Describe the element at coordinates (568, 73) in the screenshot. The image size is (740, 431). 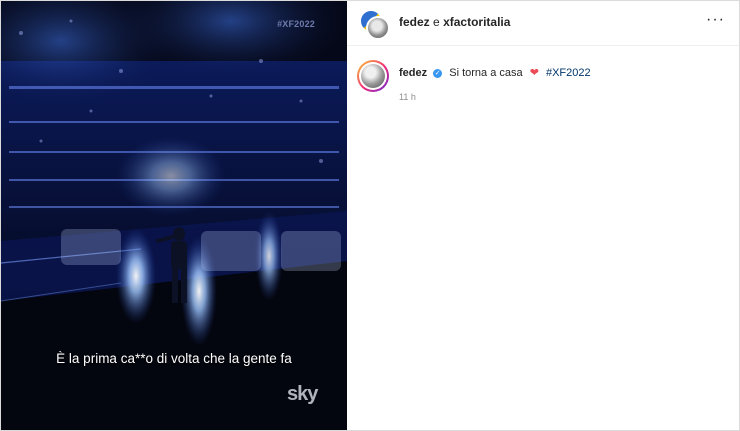
I see `caption-hashtag-link: #XF2022` at that location.